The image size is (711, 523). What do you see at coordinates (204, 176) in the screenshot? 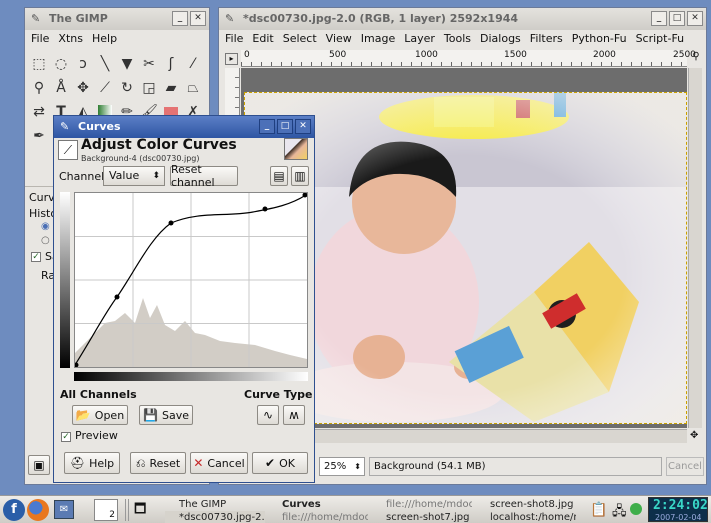
I see `reset-channel-button: Reset channel` at bounding box center [204, 176].